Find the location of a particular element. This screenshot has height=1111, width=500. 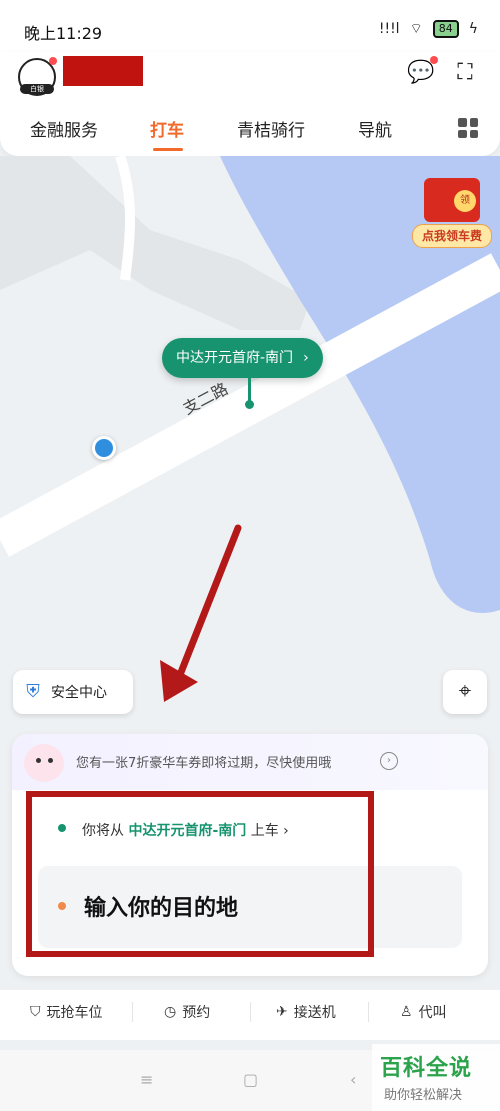

red-packet-promo: 领 点我领车费 is located at coordinates (451, 213).